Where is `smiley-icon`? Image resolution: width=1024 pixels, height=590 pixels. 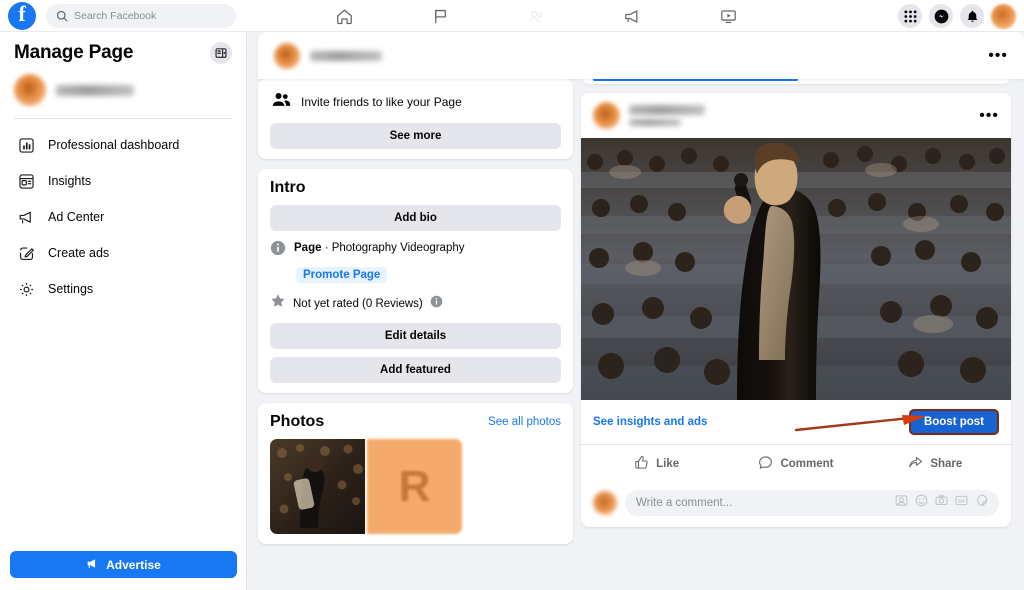 smiley-icon is located at coordinates (921, 503).